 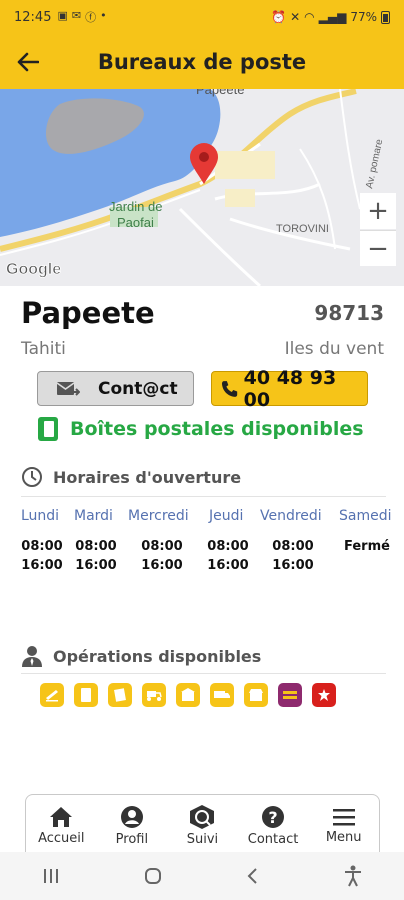 What do you see at coordinates (343, 817) in the screenshot?
I see `hamburger-icon` at bounding box center [343, 817].